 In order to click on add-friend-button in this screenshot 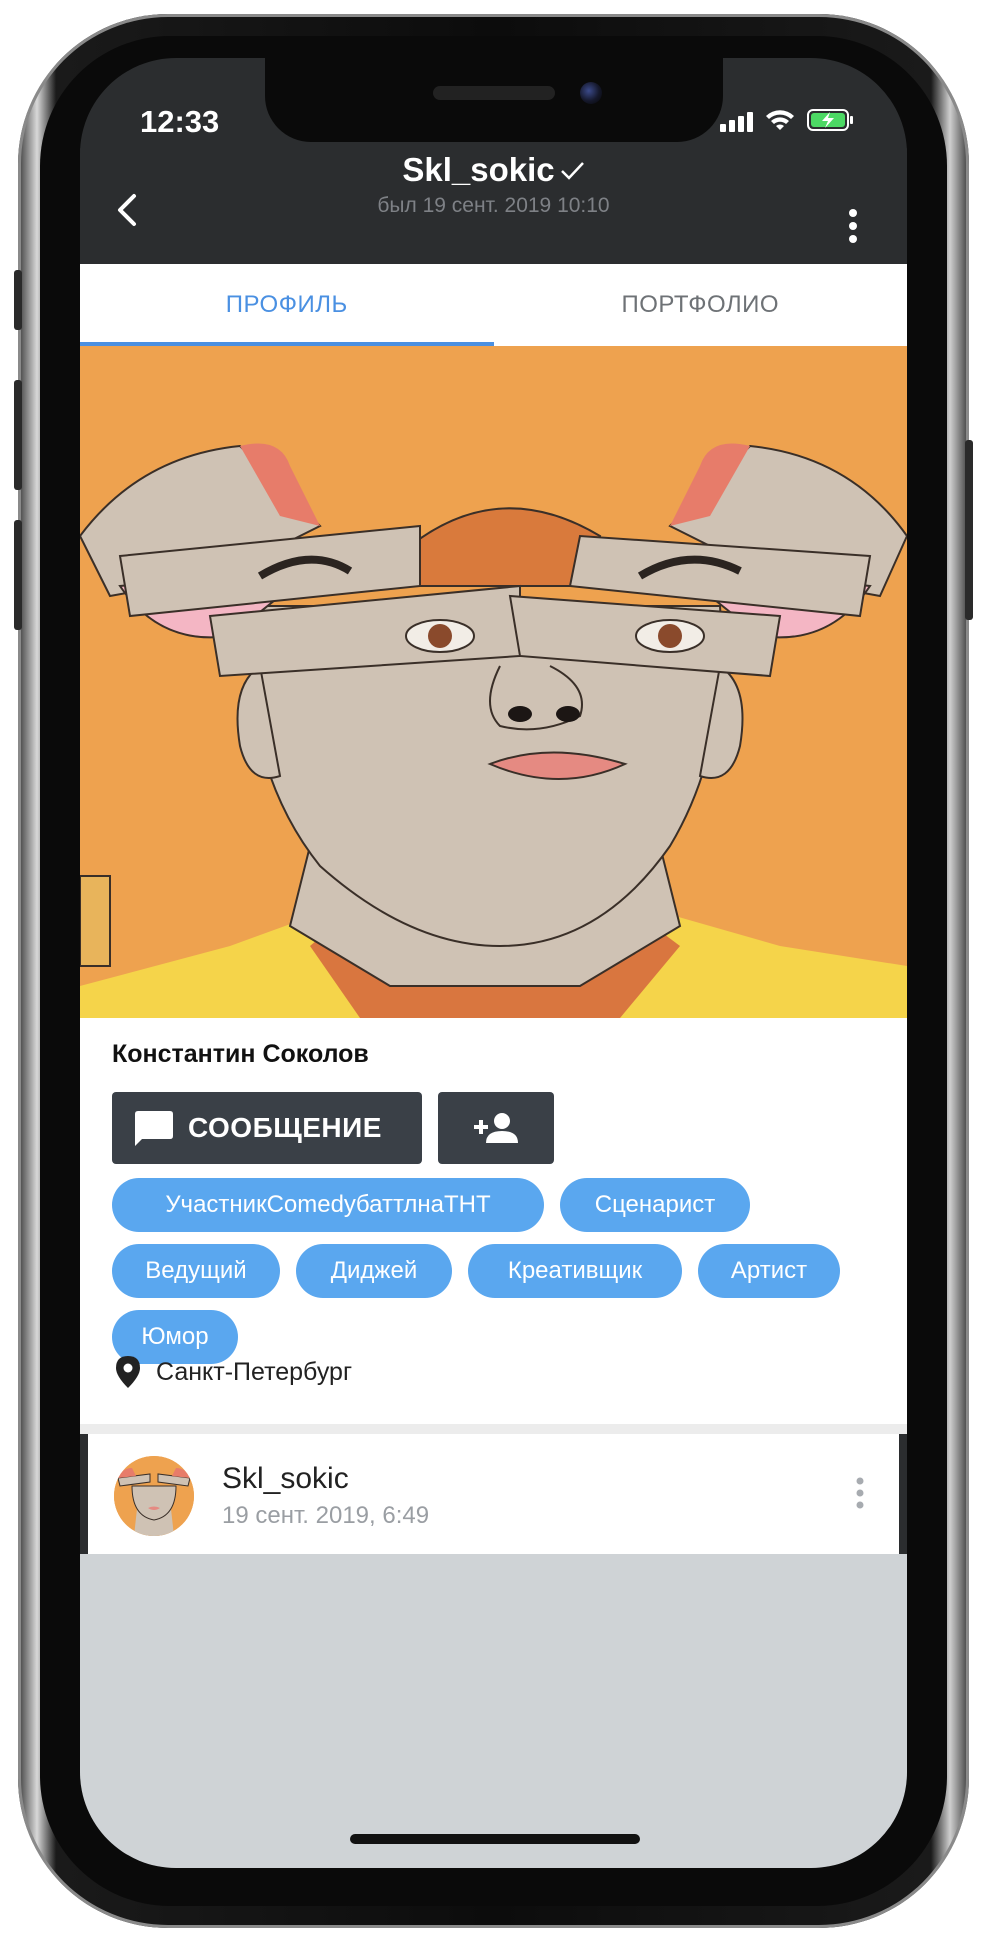, I will do `click(496, 1128)`.